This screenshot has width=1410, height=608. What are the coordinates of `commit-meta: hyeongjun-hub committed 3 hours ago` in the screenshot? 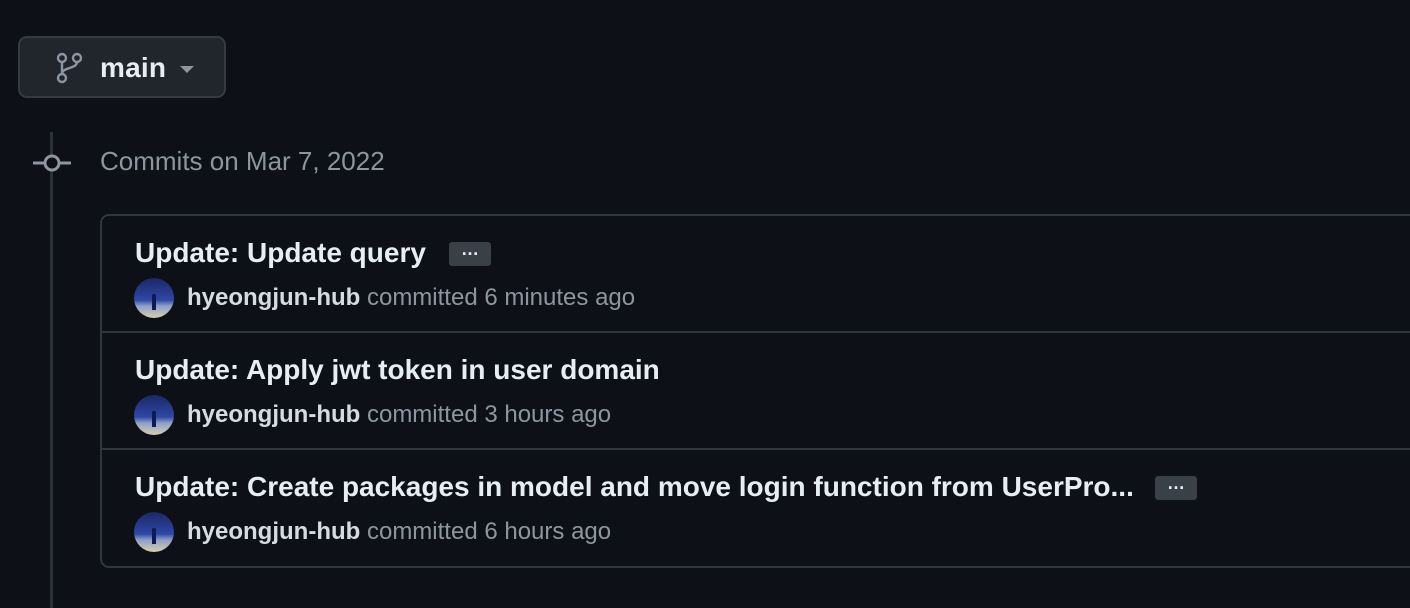 It's located at (399, 415).